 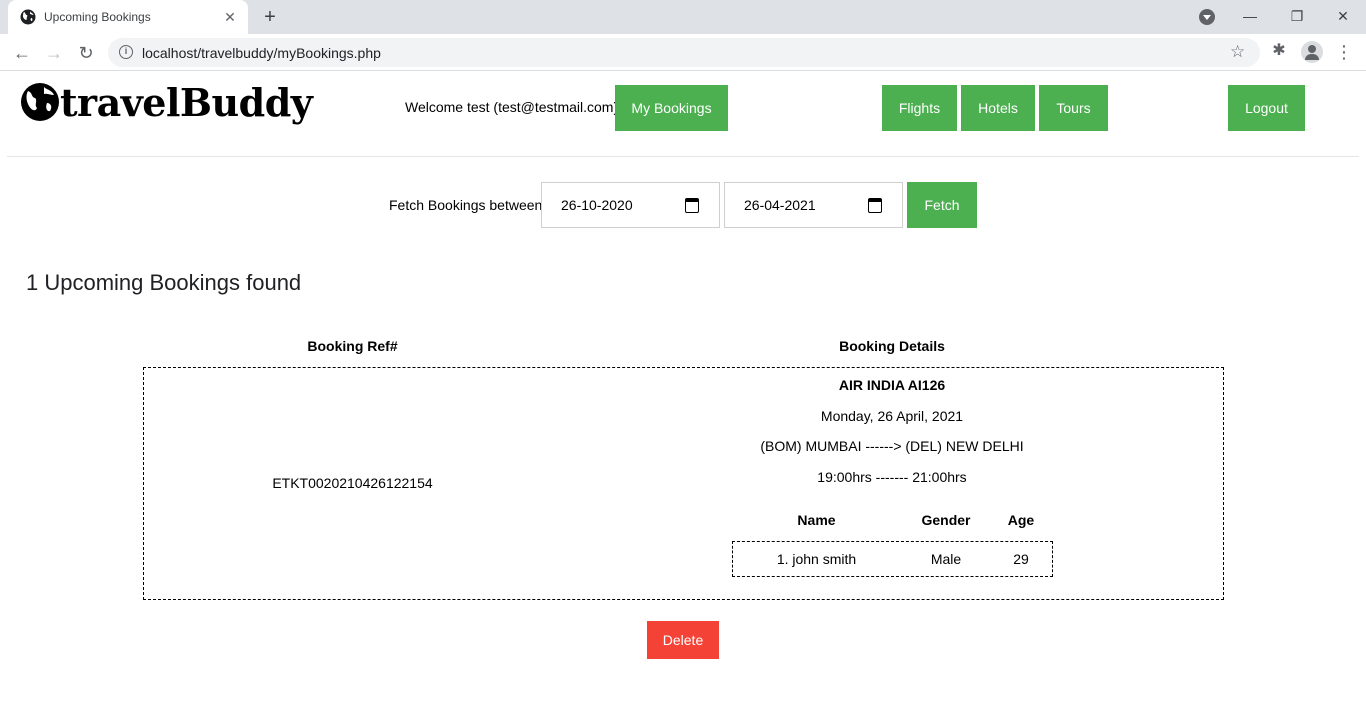 What do you see at coordinates (261, 53) in the screenshot?
I see `url-text: localhost/travelbuddy/myBookings.php` at bounding box center [261, 53].